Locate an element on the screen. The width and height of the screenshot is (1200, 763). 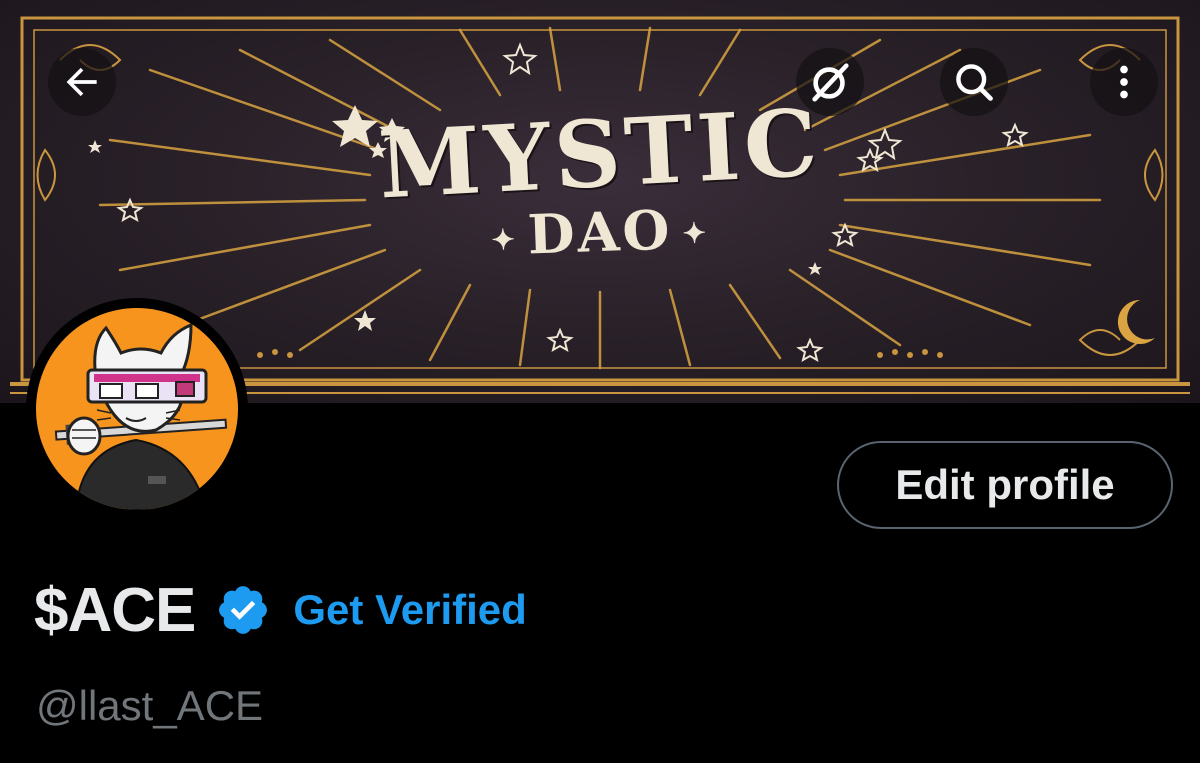
avatar-cat-illustration is located at coordinates (141, 416).